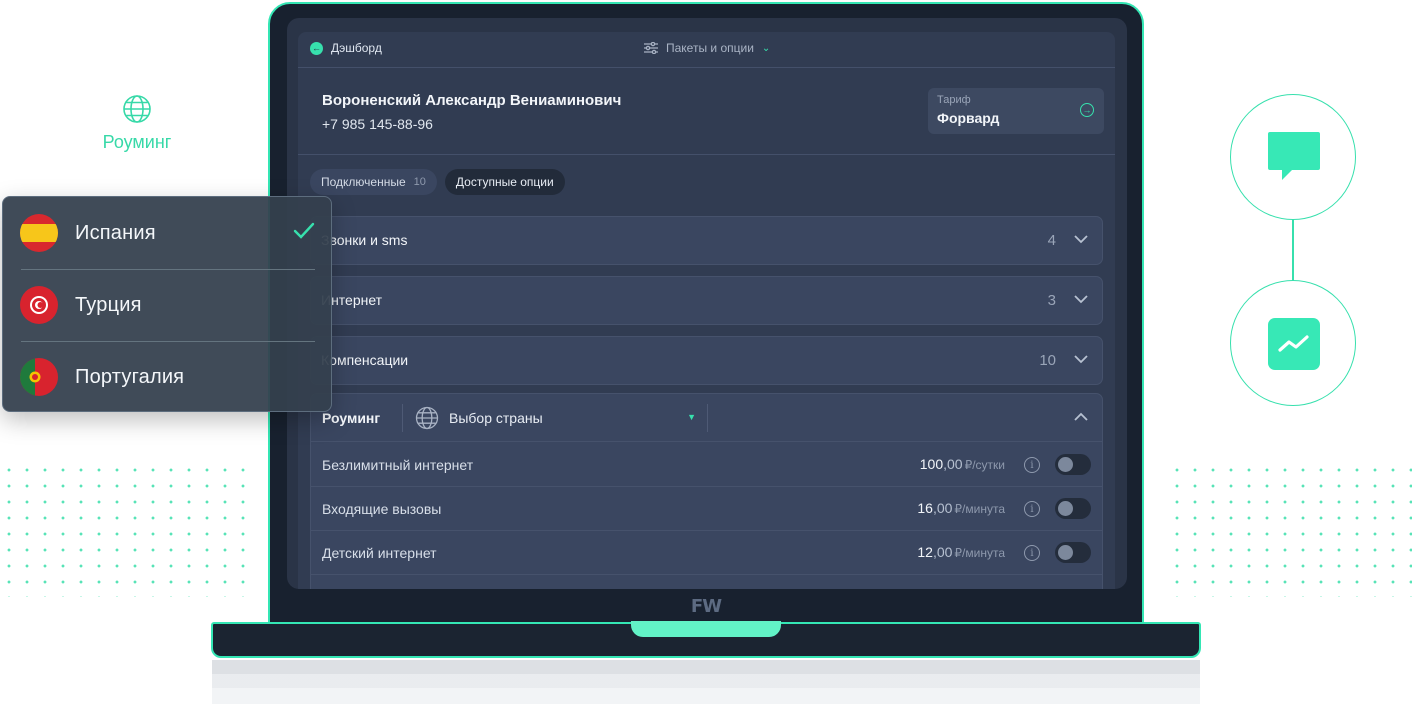 The height and width of the screenshot is (704, 1412). I want to click on sliders-icon, so click(651, 48).